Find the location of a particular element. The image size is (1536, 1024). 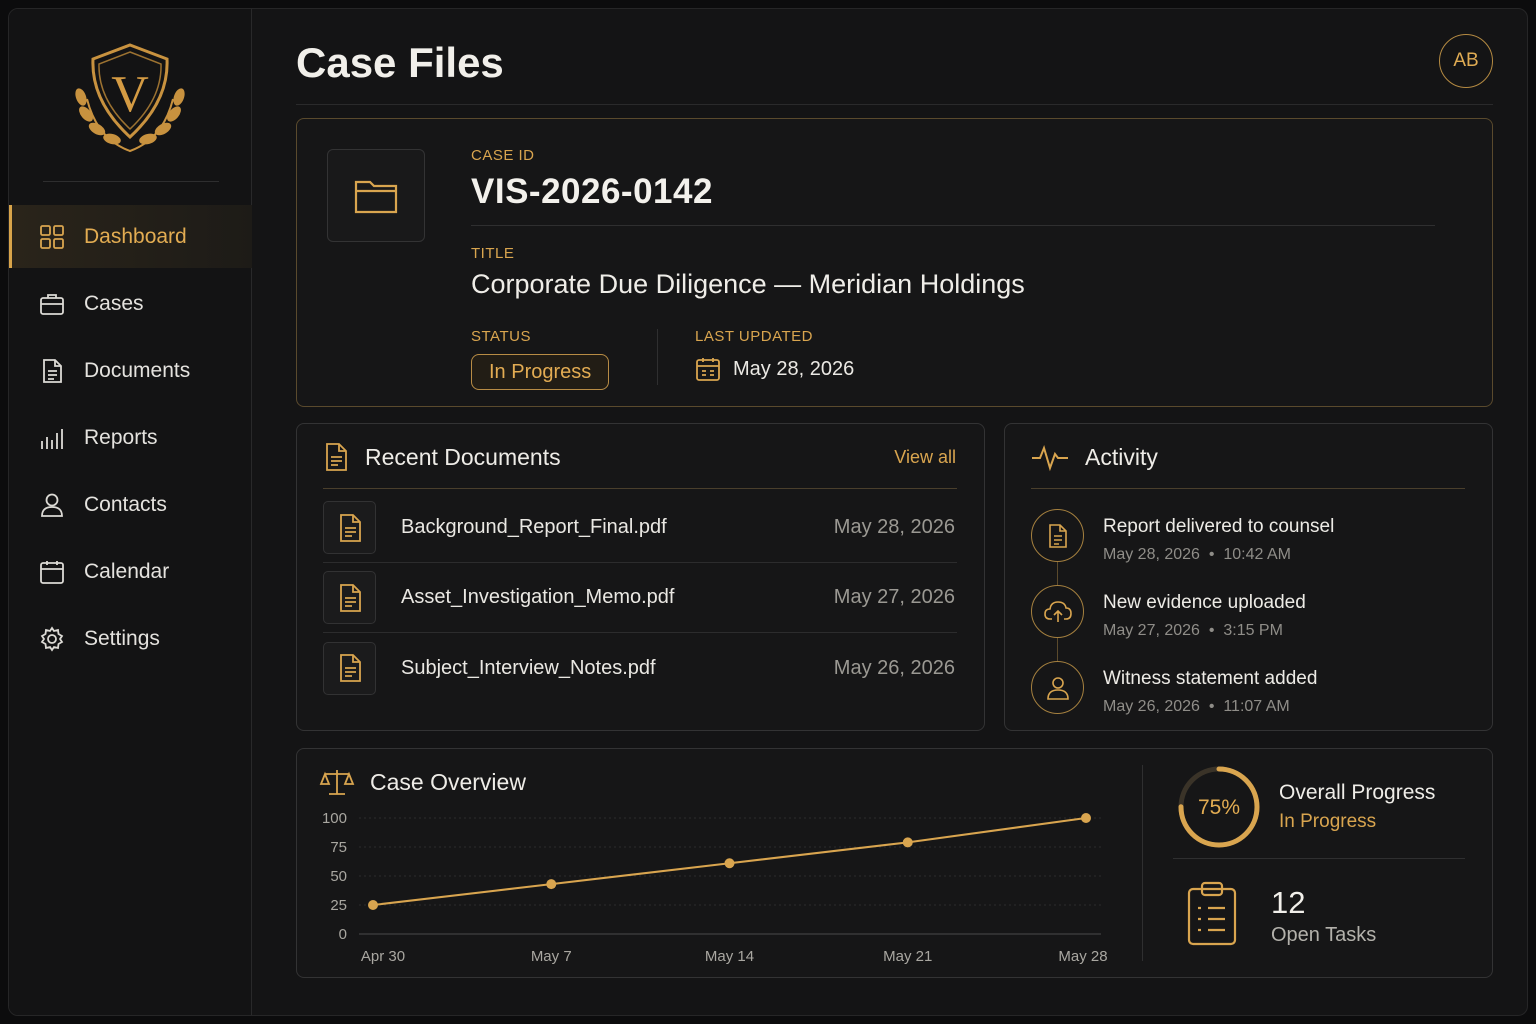

sidebar-item-contacts: Contacts is located at coordinates (130, 504).